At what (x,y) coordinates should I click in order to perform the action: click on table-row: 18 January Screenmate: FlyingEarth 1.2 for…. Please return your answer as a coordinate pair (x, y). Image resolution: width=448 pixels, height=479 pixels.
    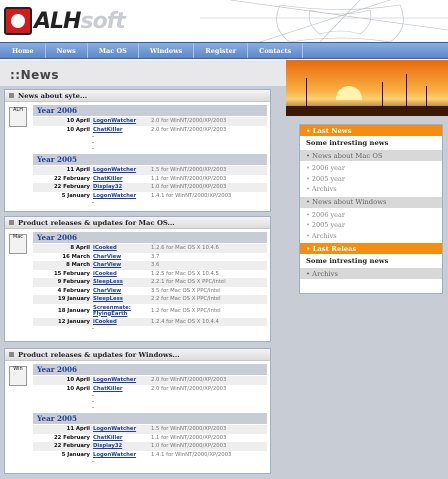
    Looking at the image, I should click on (139, 310).